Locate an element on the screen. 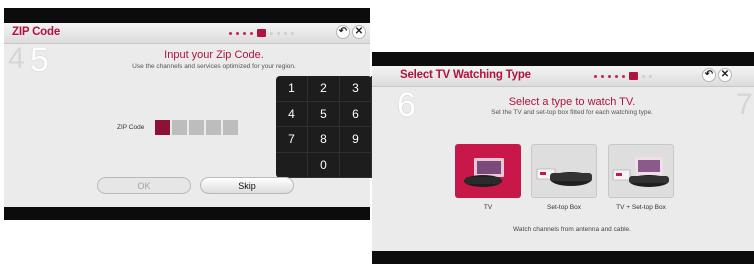 Image resolution: width=754 pixels, height=265 pixels. screen-title: ZIP Code is located at coordinates (36, 32).